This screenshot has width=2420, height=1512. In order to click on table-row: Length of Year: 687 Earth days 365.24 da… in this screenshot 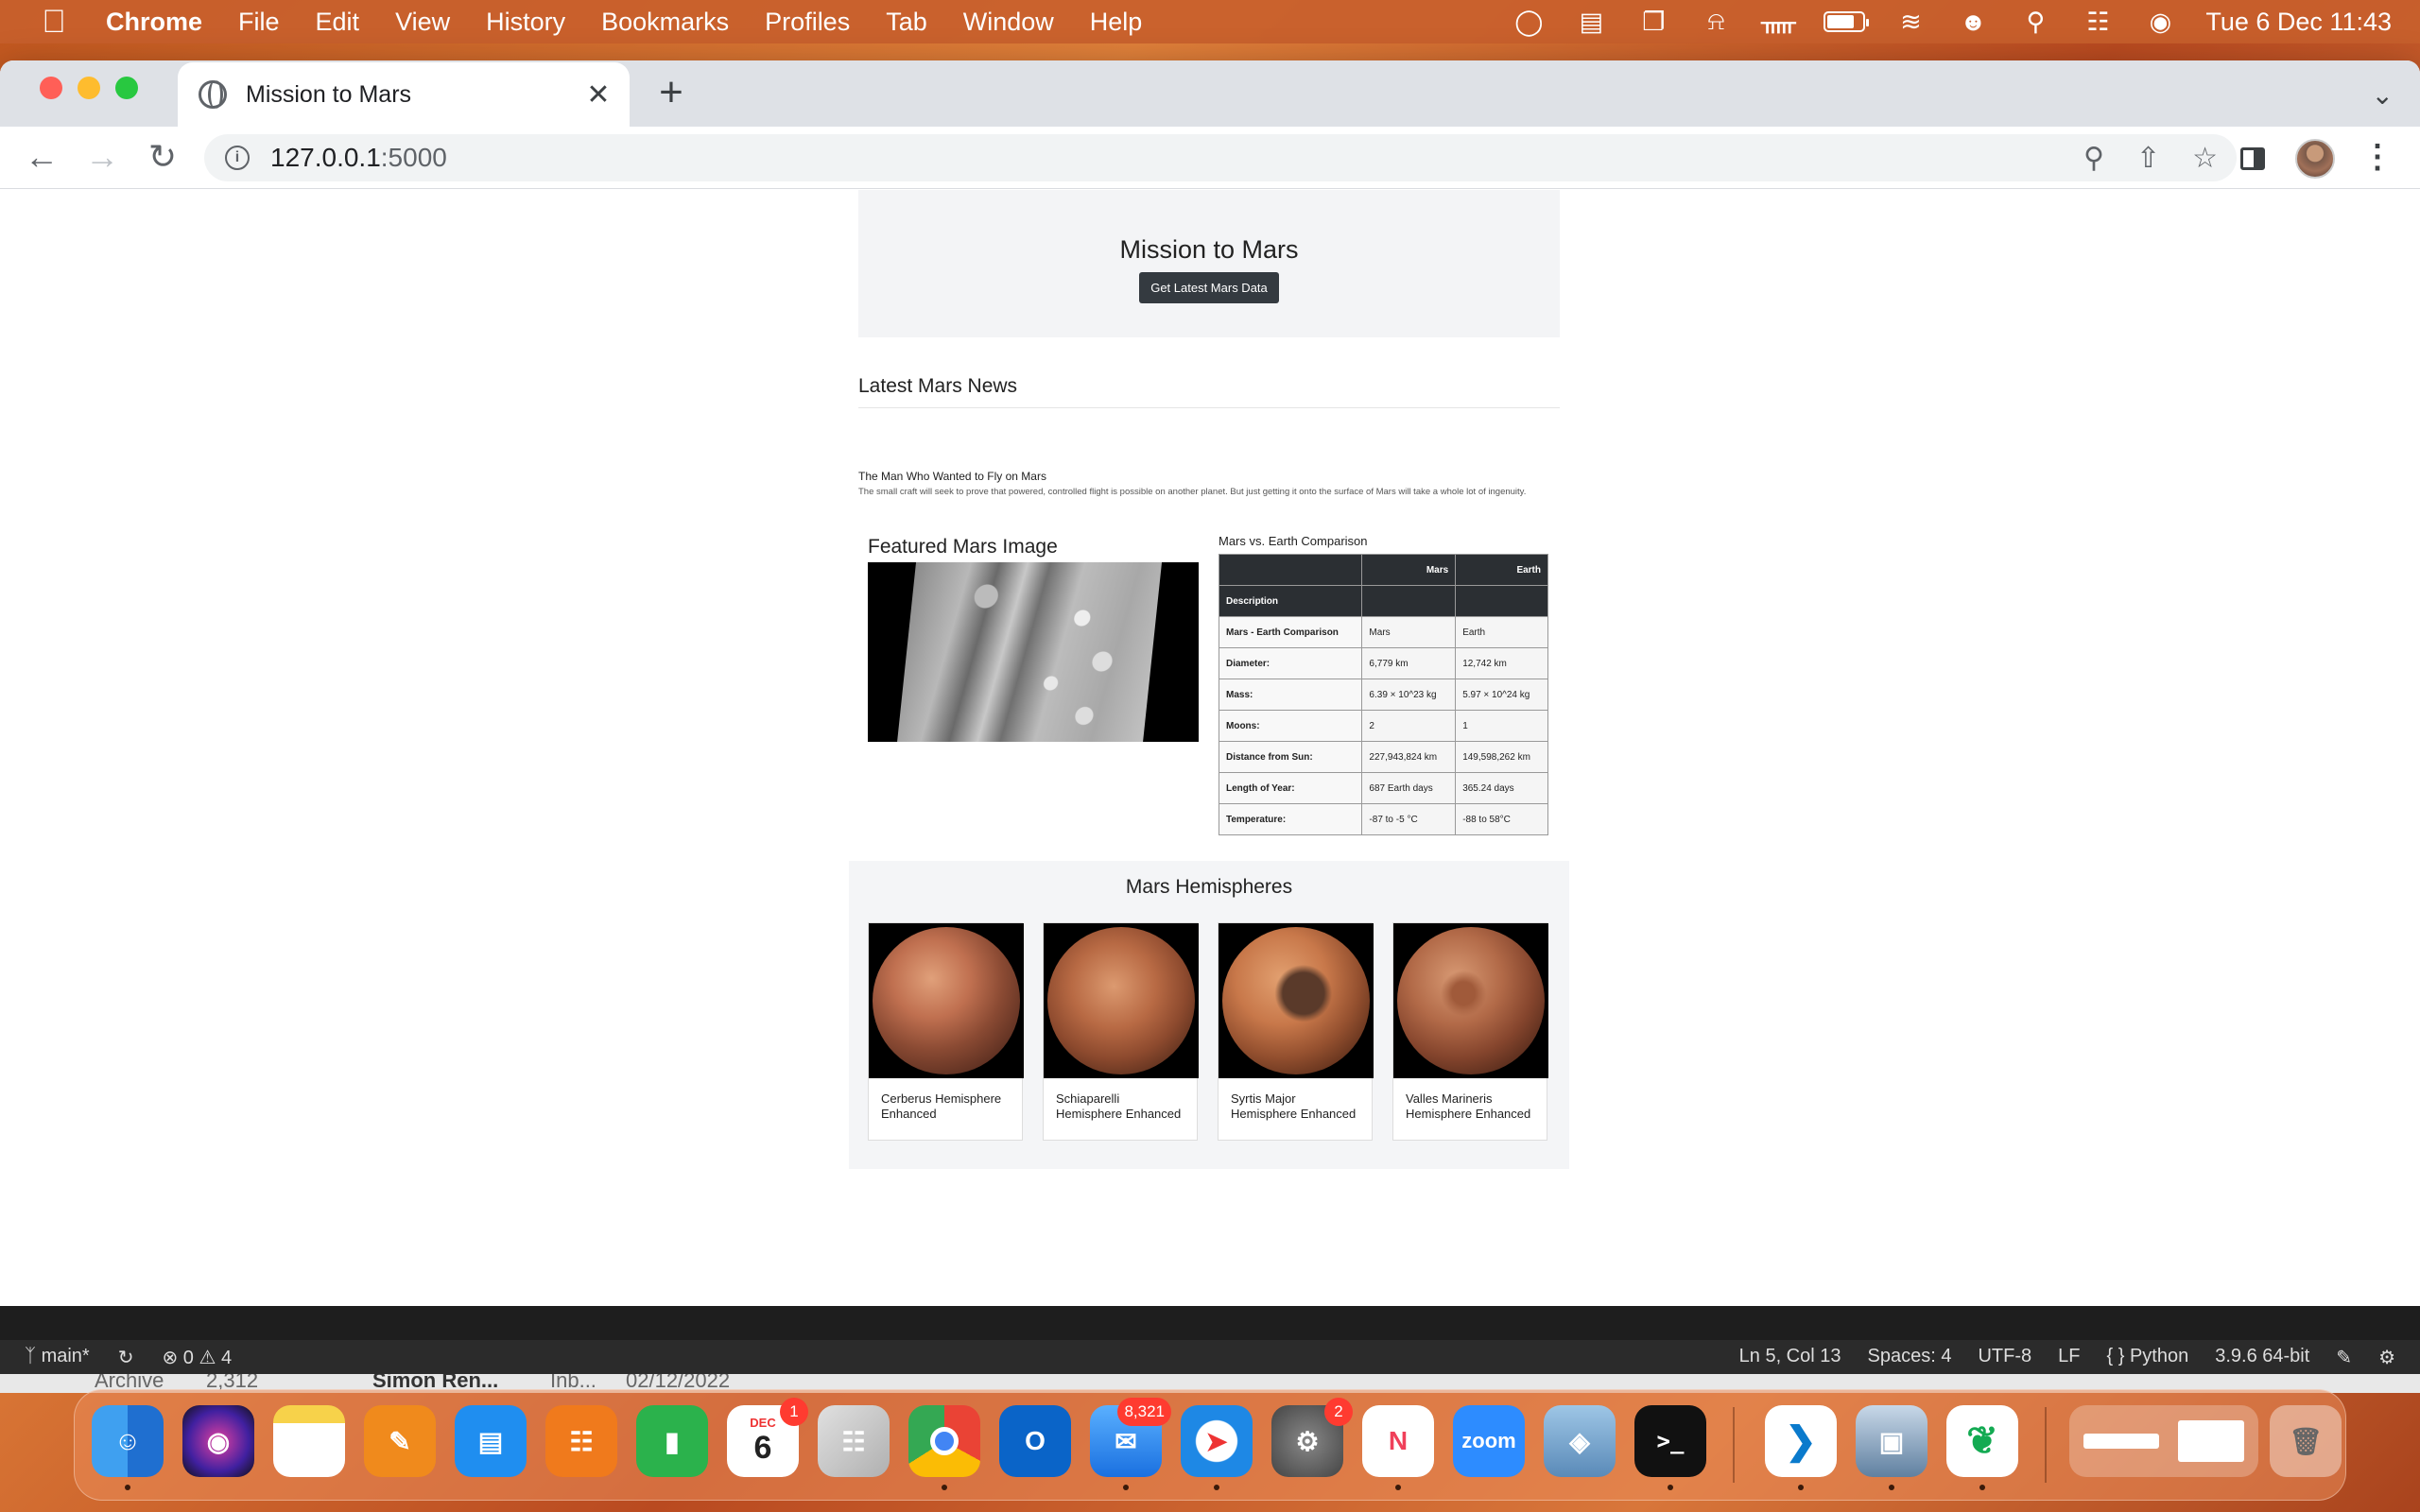, I will do `click(1383, 788)`.